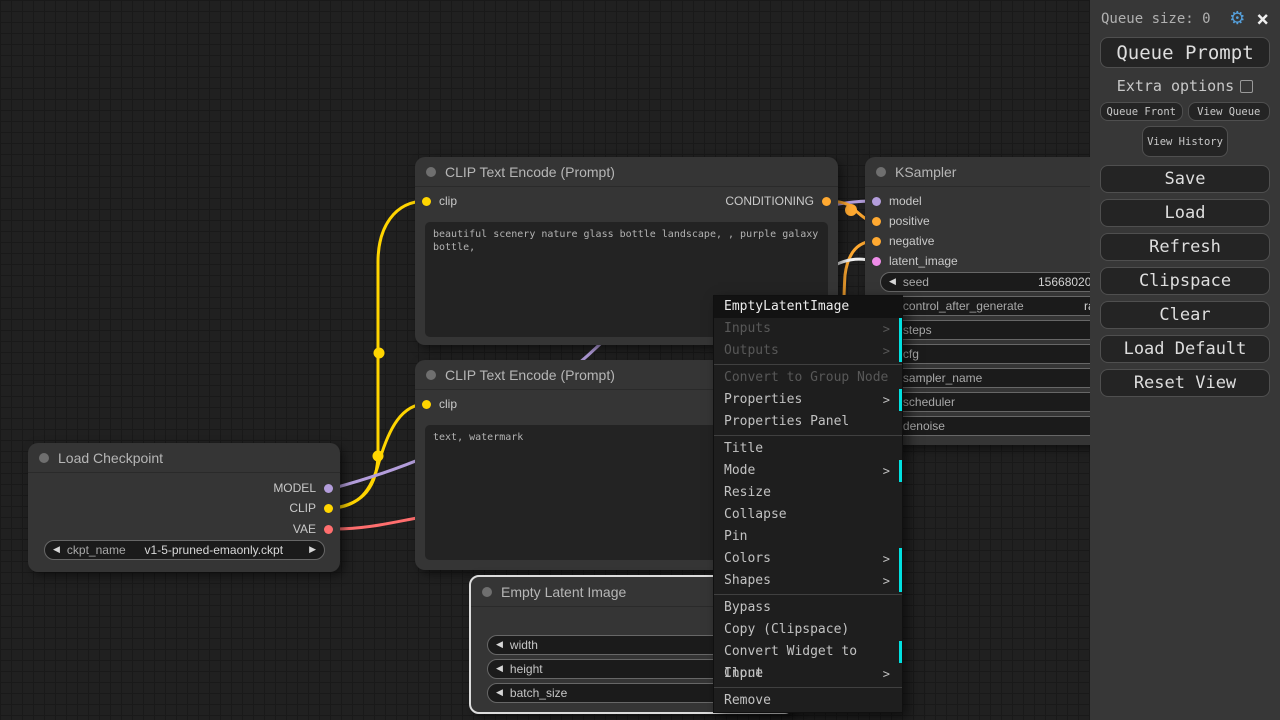  I want to click on conditioning-slot-dot, so click(826, 201).